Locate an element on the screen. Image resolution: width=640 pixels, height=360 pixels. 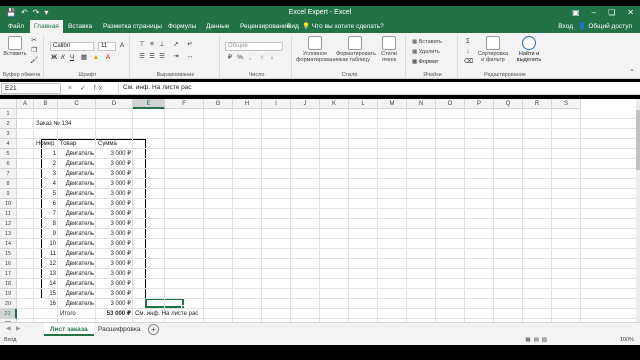
row-header-14: 14 is located at coordinates (8, 244).